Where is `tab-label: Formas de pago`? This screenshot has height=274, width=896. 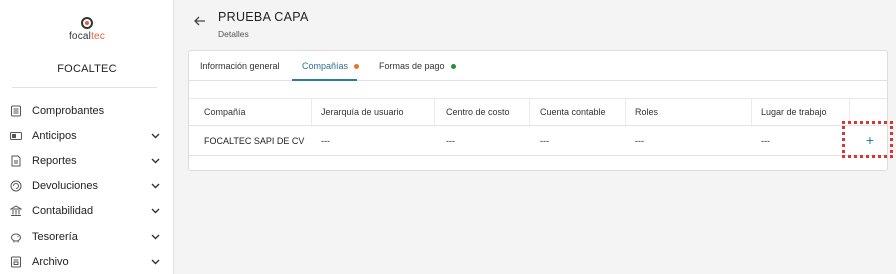 tab-label: Formas de pago is located at coordinates (412, 66).